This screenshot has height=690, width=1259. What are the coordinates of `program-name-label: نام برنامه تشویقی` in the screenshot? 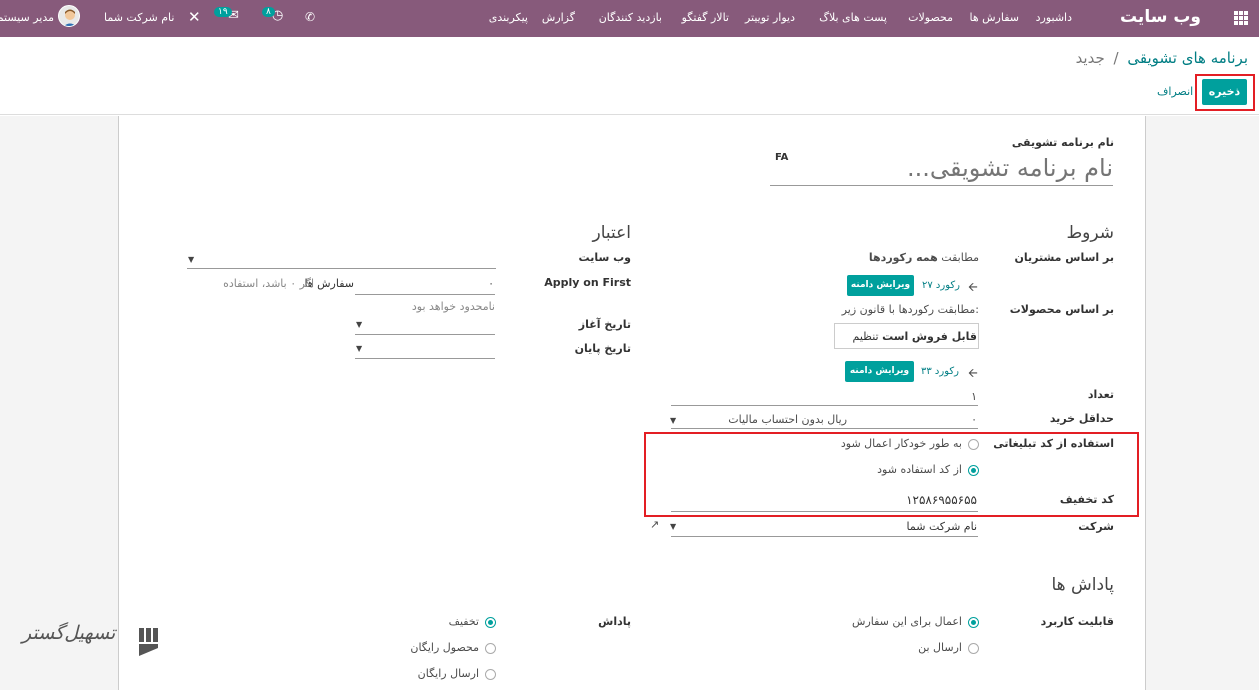 It's located at (1062, 142).